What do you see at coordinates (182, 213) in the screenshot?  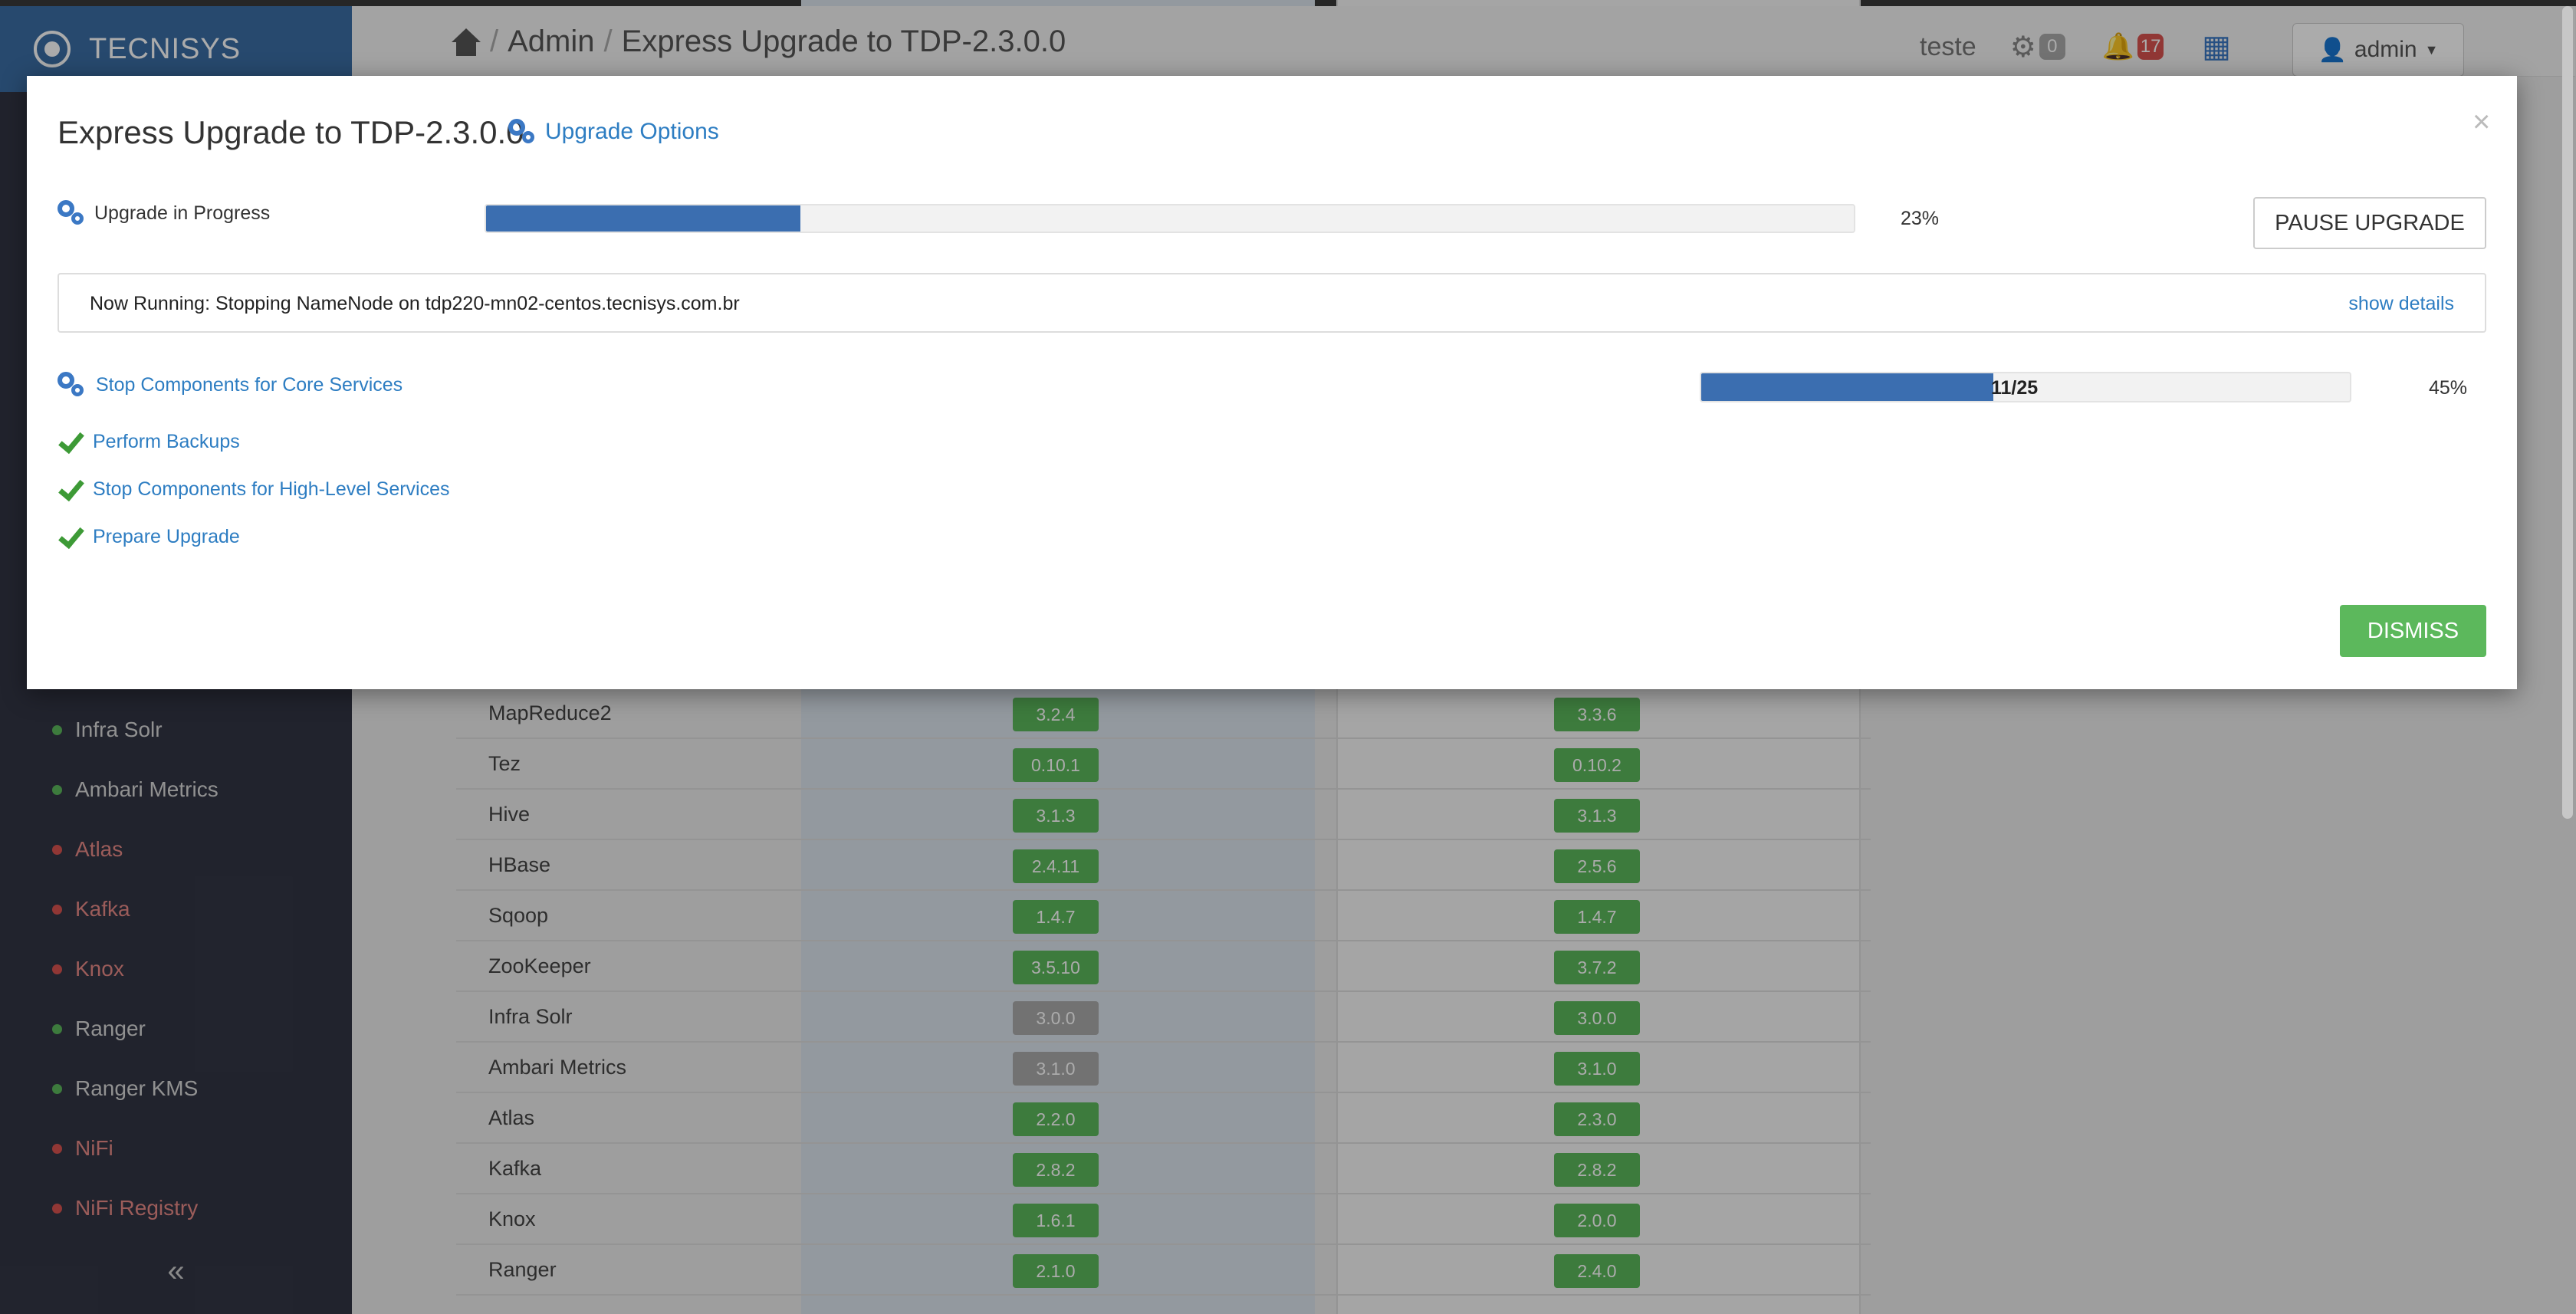 I see `upgrade-status-label: Upgrade in Progress` at bounding box center [182, 213].